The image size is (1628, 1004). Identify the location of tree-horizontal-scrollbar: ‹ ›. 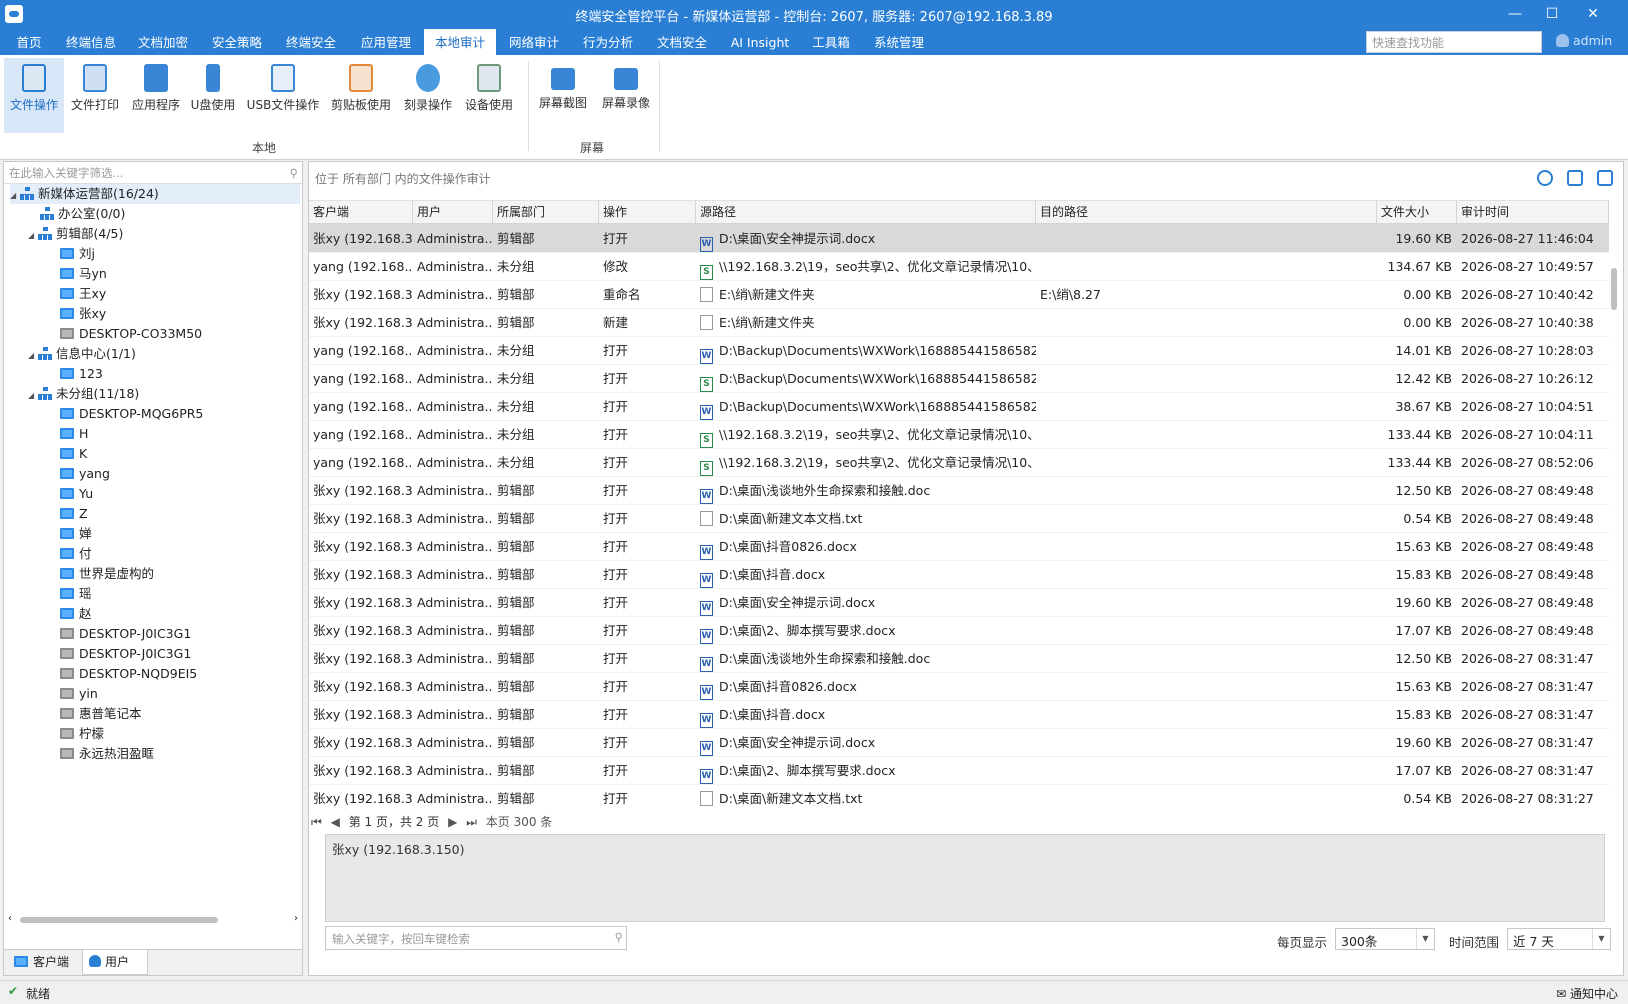
(153, 920).